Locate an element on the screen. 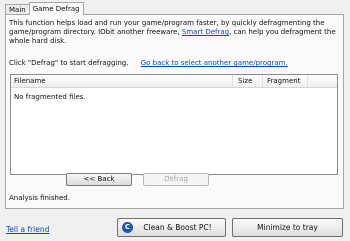  column-filename: Filename is located at coordinates (30, 81).